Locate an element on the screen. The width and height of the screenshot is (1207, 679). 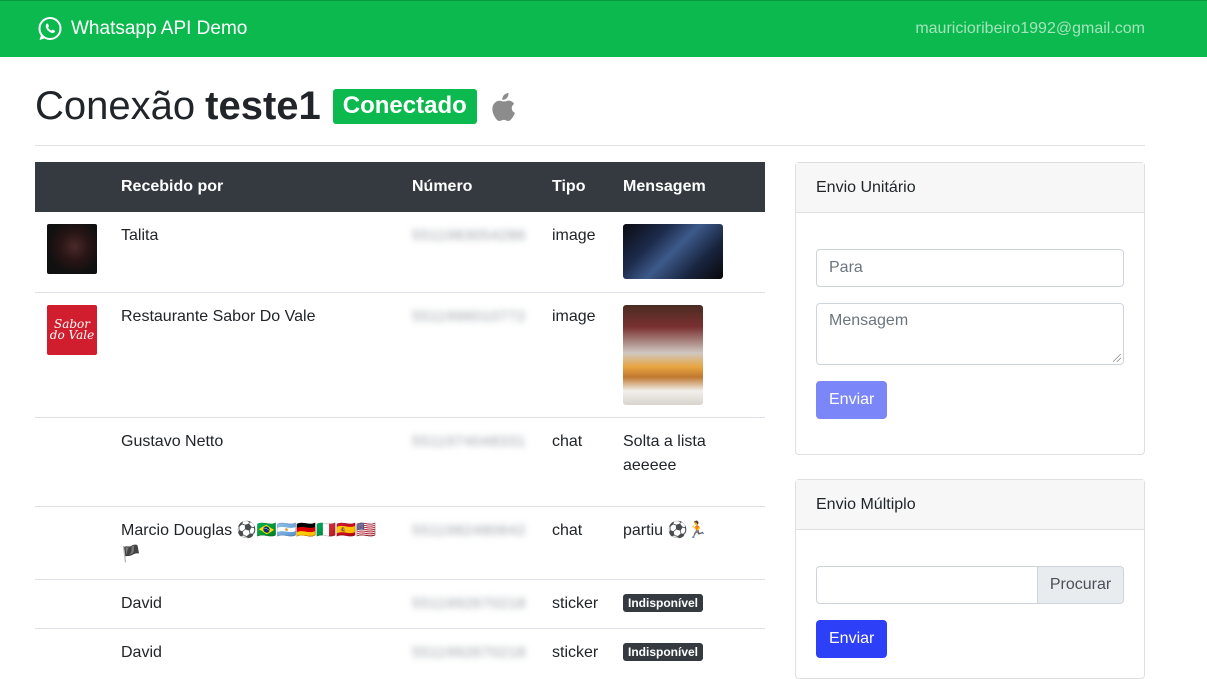
number-cell: 5511982480642 is located at coordinates (470, 542).